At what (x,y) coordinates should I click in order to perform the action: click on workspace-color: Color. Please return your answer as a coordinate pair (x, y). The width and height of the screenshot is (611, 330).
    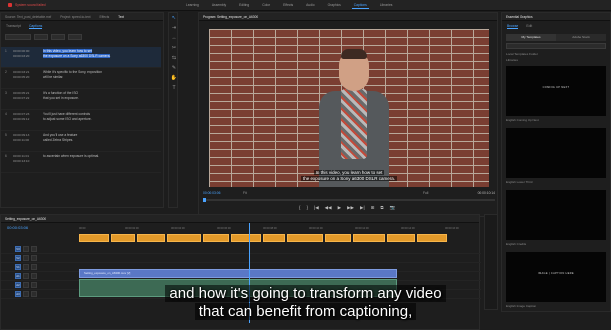
    Looking at the image, I should click on (266, 5).